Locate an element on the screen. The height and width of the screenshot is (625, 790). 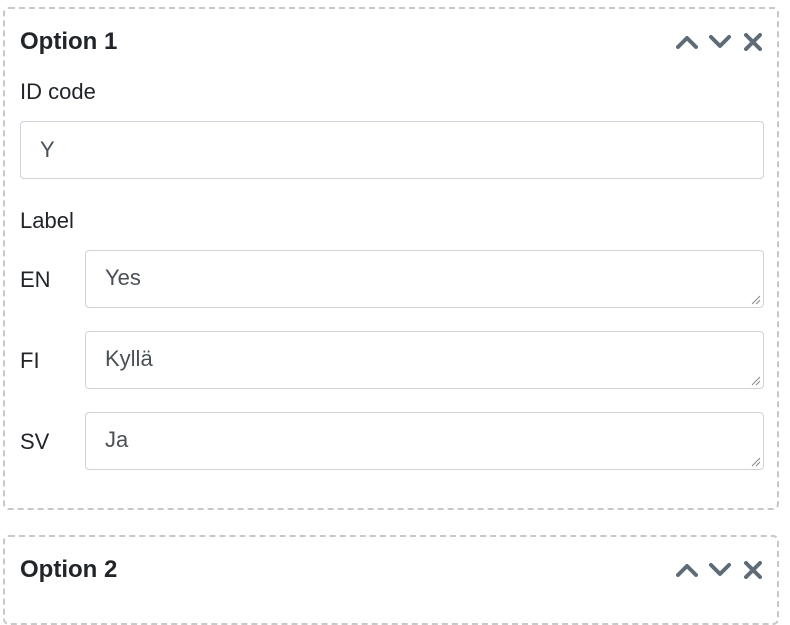
label-value-fi: Kyllä is located at coordinates (129, 358).